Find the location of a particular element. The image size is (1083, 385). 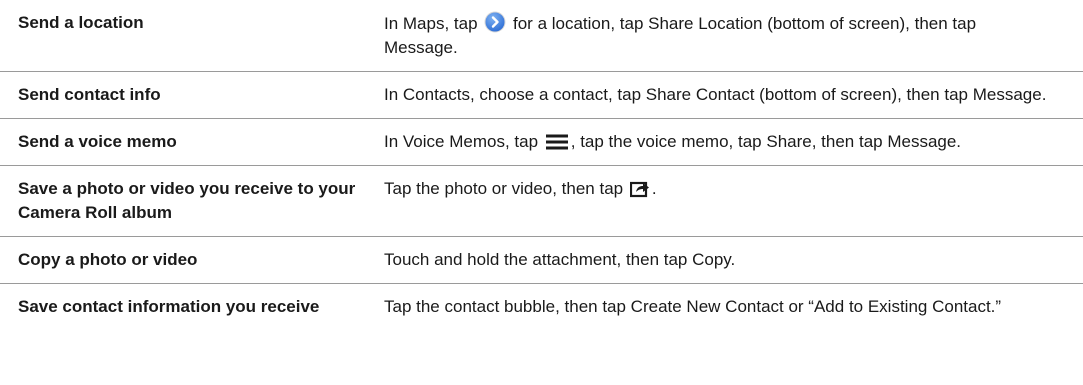

description-text: In Voice Memos, tap is located at coordinates (463, 141).